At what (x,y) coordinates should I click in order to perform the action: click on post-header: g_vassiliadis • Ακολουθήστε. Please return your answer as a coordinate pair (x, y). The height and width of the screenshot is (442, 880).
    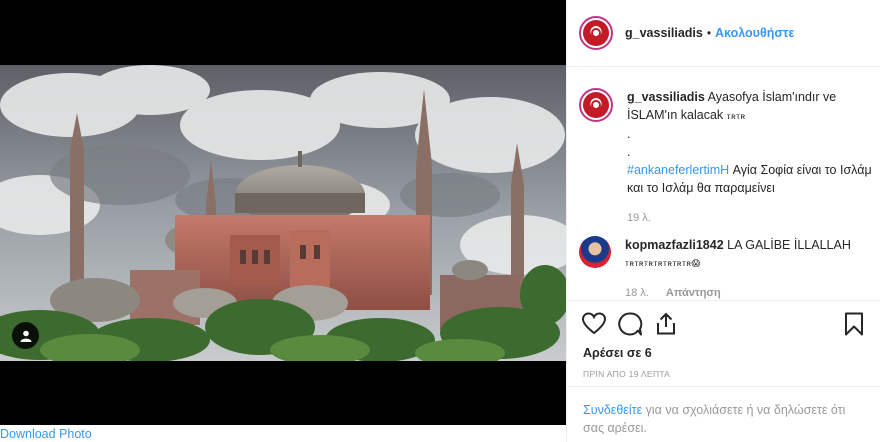
    Looking at the image, I should click on (723, 33).